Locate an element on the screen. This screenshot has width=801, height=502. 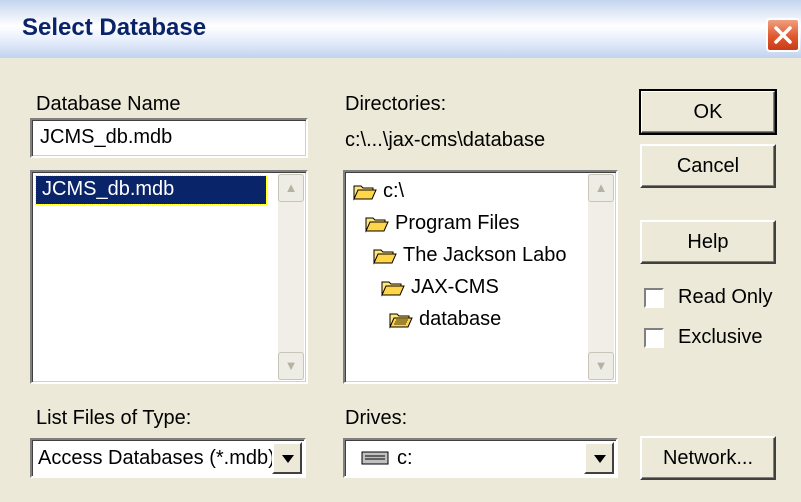
tree-item-label: JAX-CMS is located at coordinates (455, 287).